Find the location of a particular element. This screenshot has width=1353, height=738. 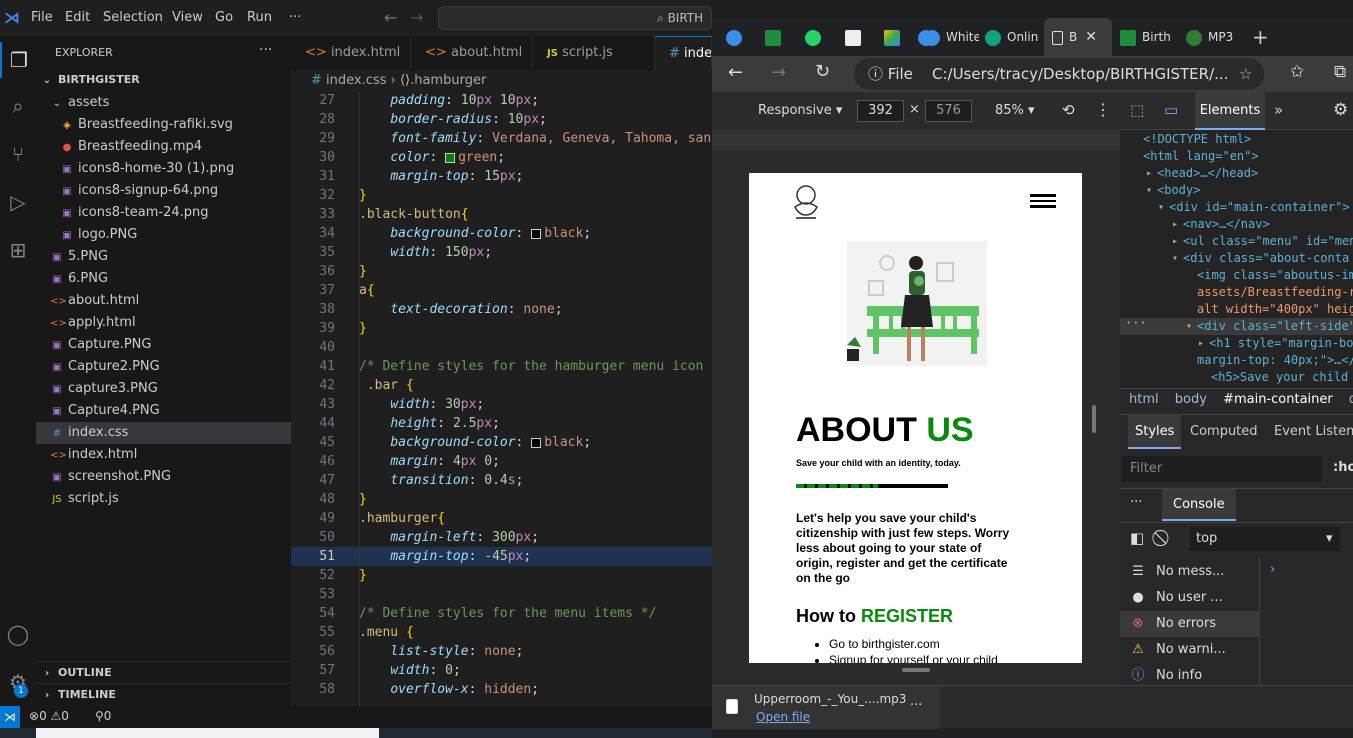

file-item: ◈ Breastfeeding-rafiki.svg is located at coordinates (163, 125).